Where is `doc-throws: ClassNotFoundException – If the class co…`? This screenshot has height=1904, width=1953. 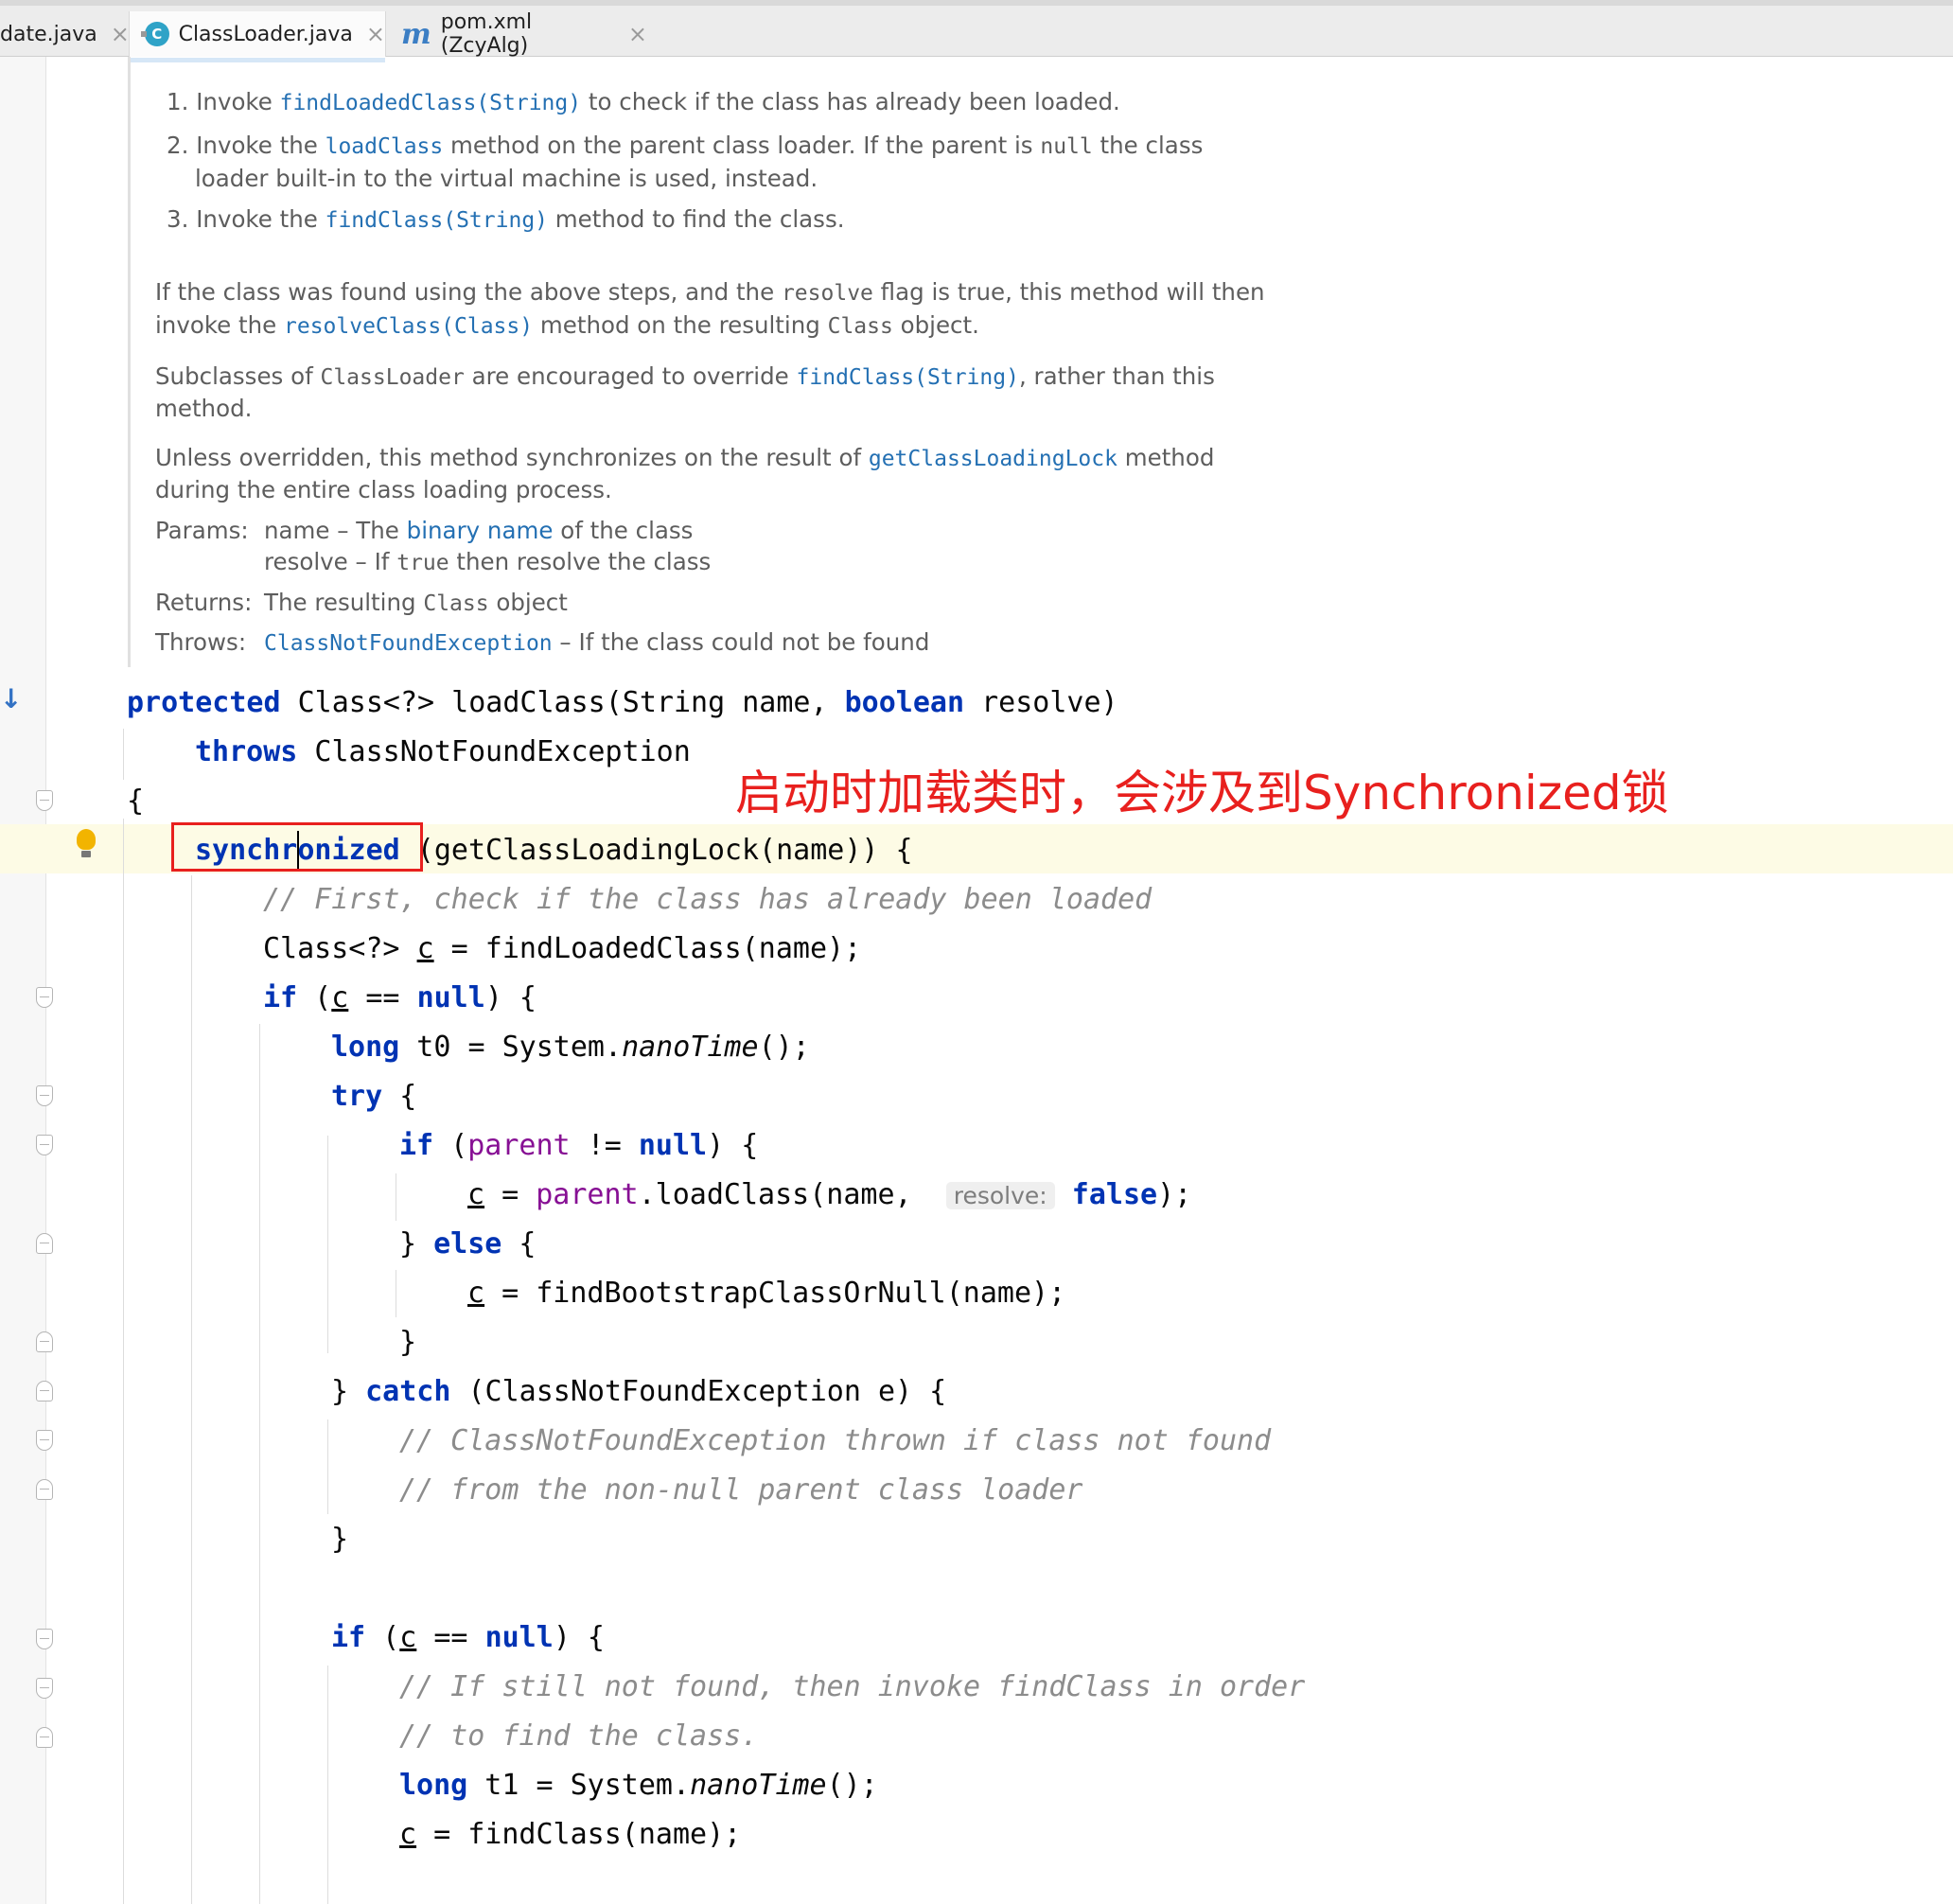 doc-throws: ClassNotFoundException – If the class co… is located at coordinates (597, 642).